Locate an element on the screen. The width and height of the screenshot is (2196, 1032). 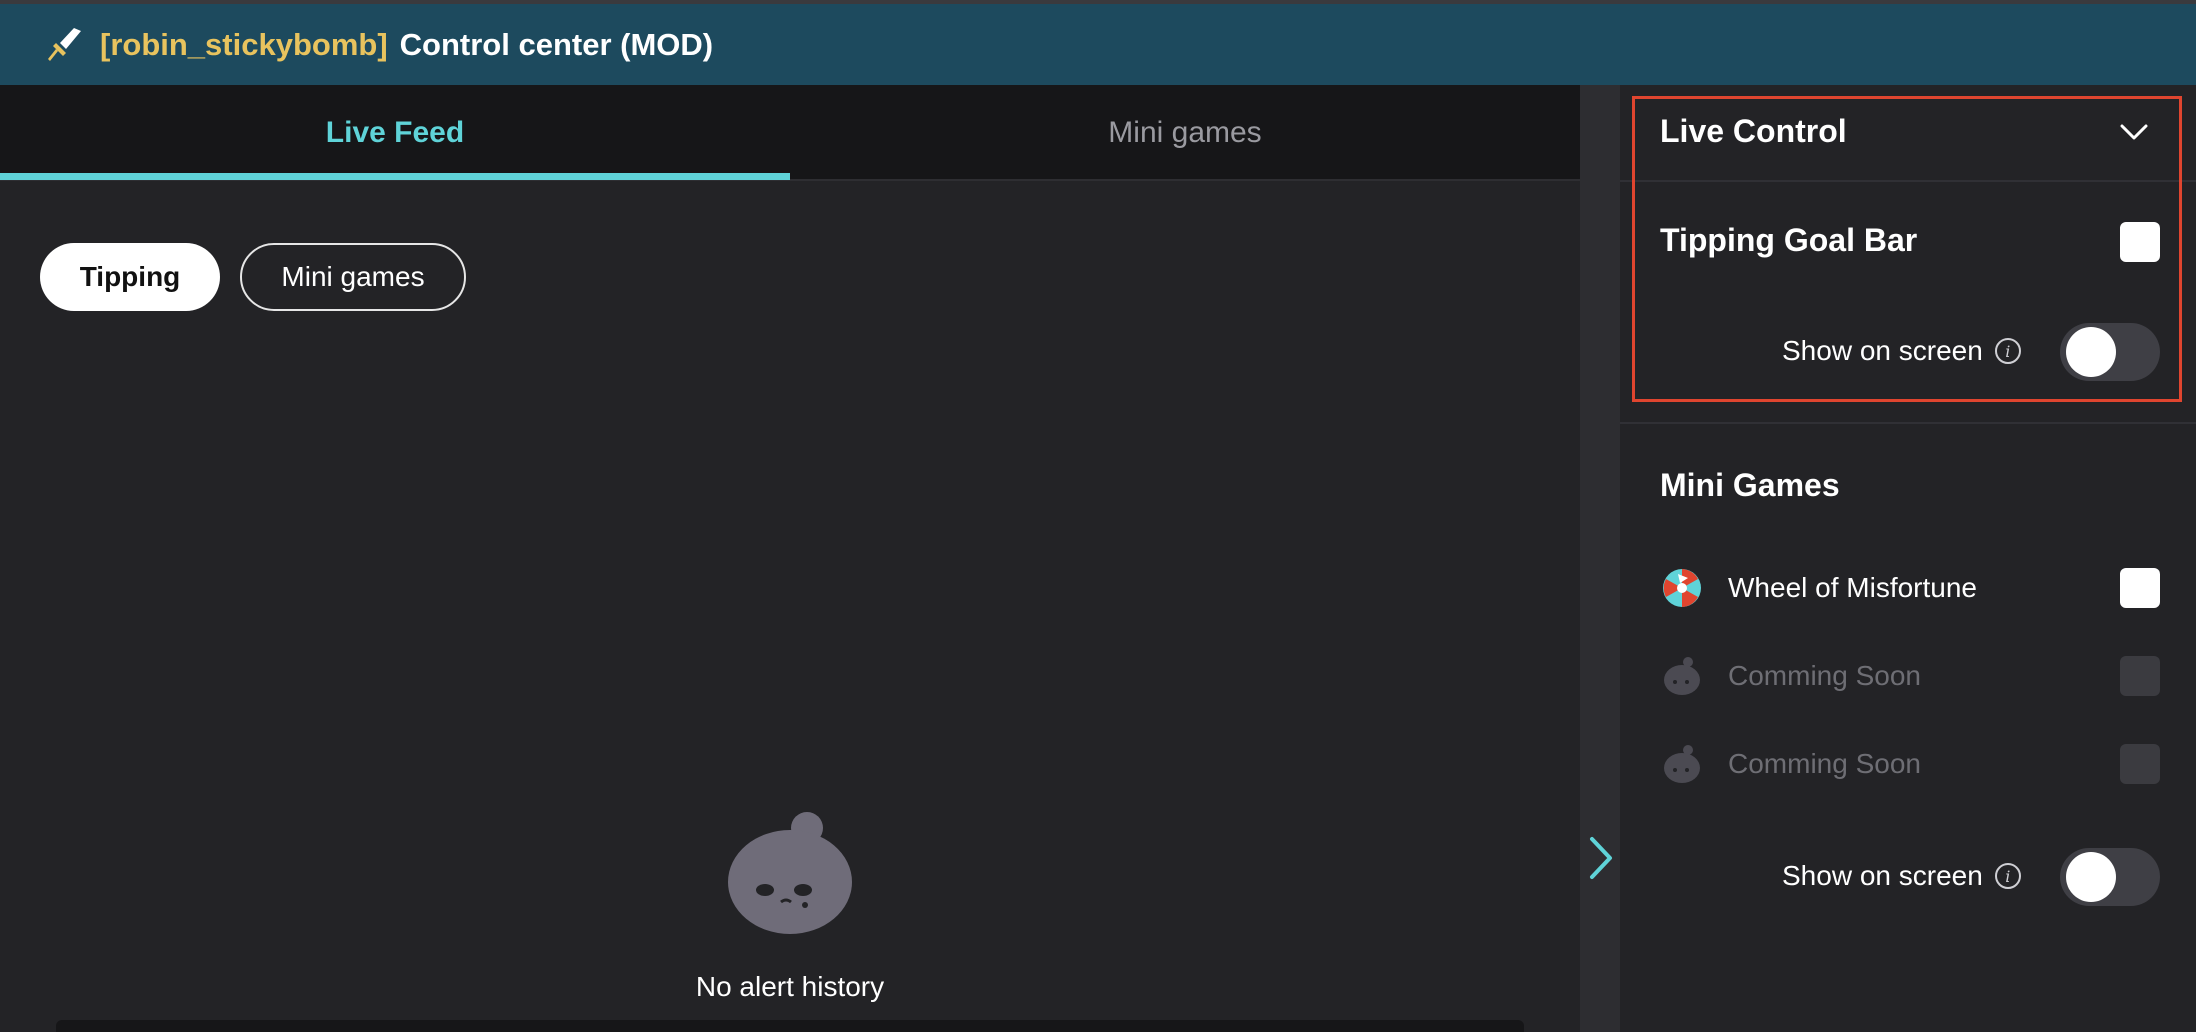
list-item: Wheel of Misfortune is located at coordinates (1818, 588).